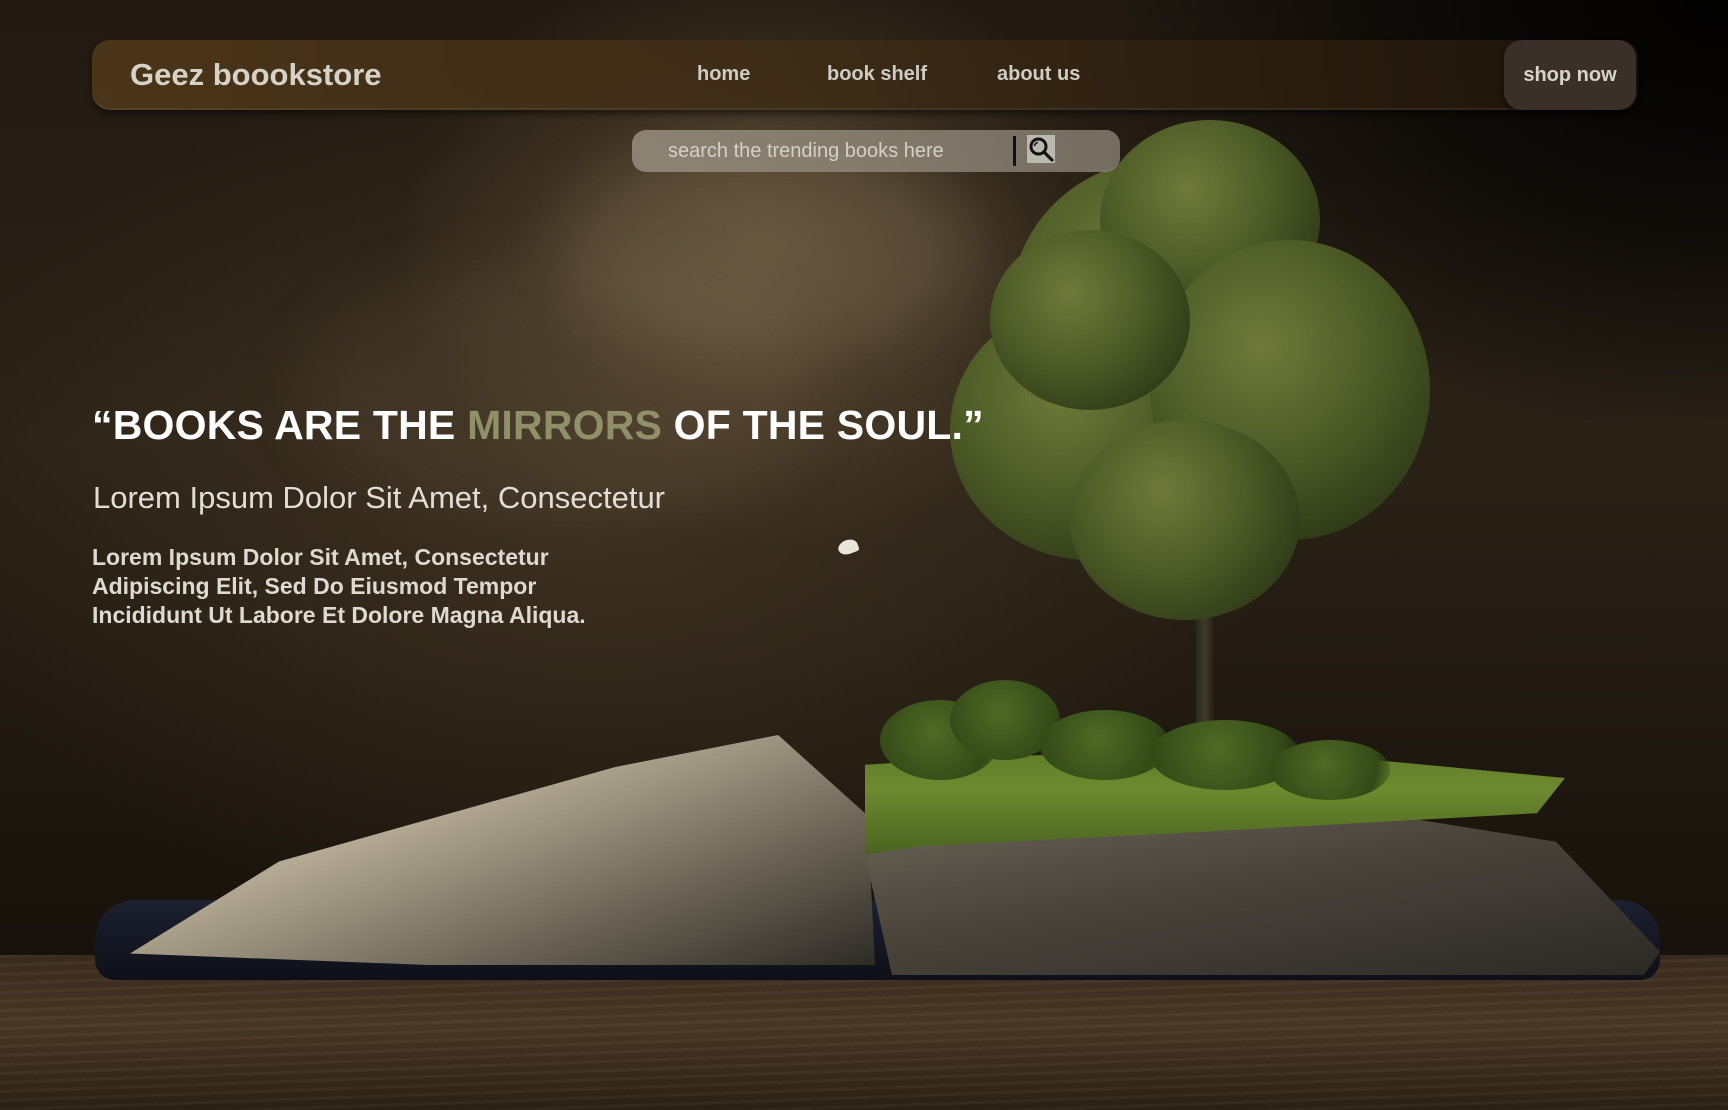  I want to click on hero-quote: “BOOKS ARE THE MIRRORS OF THE SOUL.”, so click(538, 425).